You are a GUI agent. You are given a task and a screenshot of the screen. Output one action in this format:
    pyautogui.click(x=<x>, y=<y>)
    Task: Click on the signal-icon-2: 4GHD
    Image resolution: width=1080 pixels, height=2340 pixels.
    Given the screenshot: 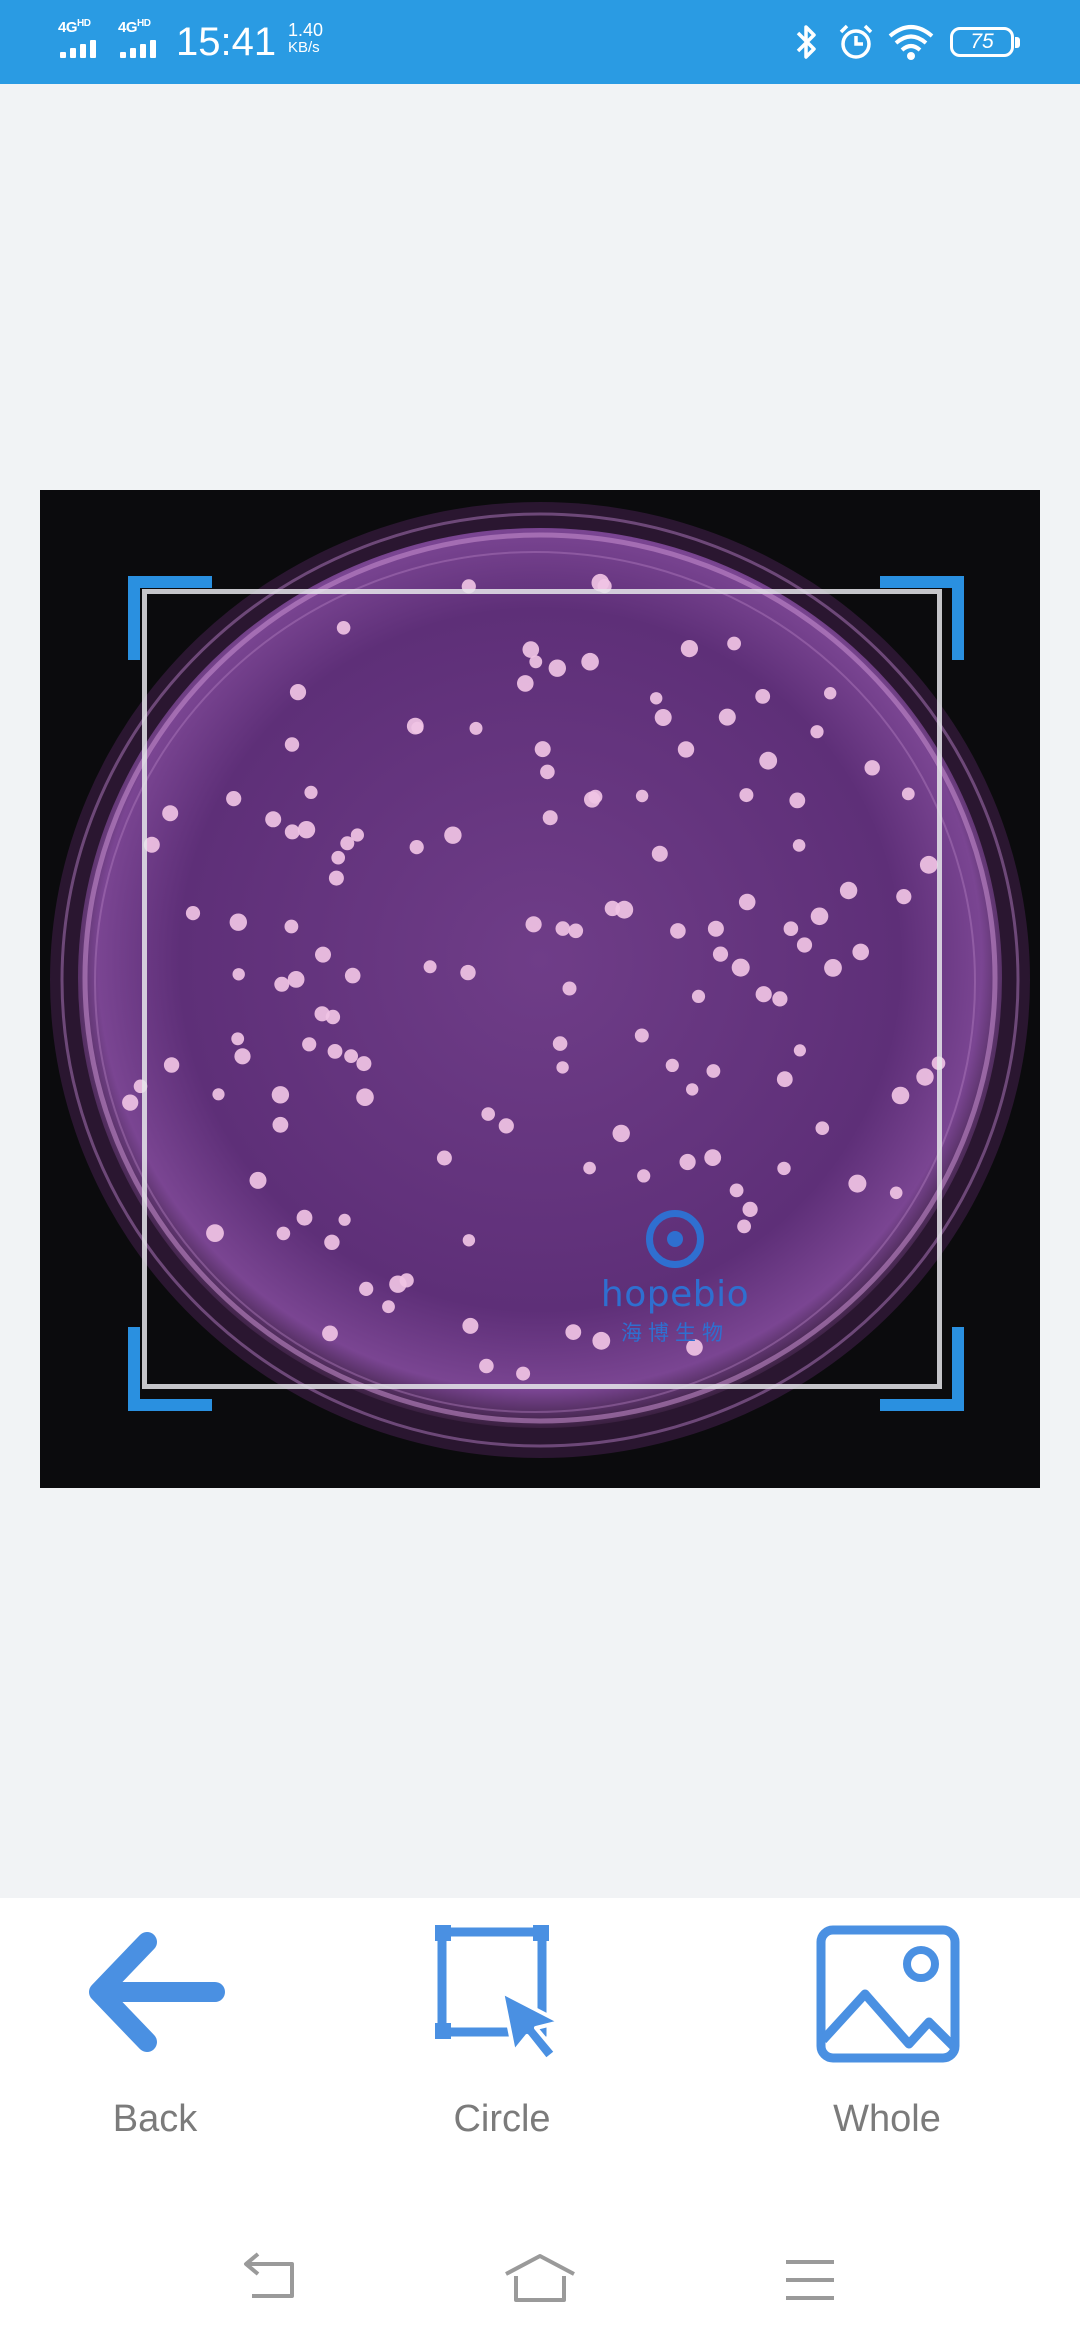 What is the action you would take?
    pyautogui.click(x=143, y=39)
    